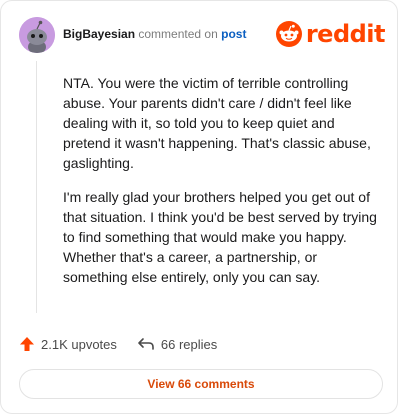 The height and width of the screenshot is (416, 400). I want to click on avatar, so click(37, 35).